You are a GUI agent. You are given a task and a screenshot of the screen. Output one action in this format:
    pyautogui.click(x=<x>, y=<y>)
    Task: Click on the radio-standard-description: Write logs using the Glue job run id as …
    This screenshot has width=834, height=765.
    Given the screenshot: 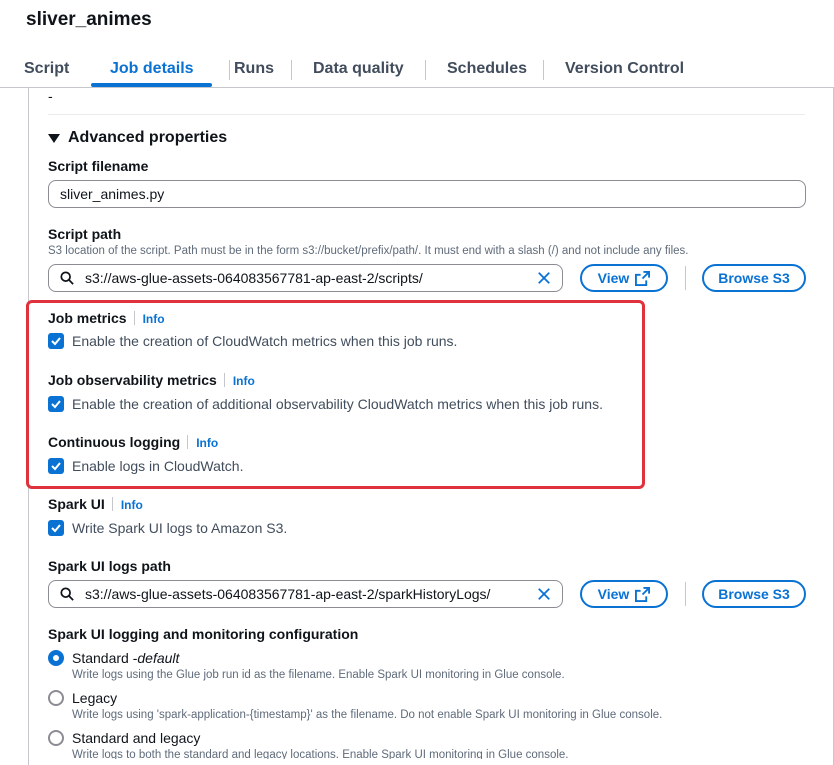 What is the action you would take?
    pyautogui.click(x=318, y=675)
    